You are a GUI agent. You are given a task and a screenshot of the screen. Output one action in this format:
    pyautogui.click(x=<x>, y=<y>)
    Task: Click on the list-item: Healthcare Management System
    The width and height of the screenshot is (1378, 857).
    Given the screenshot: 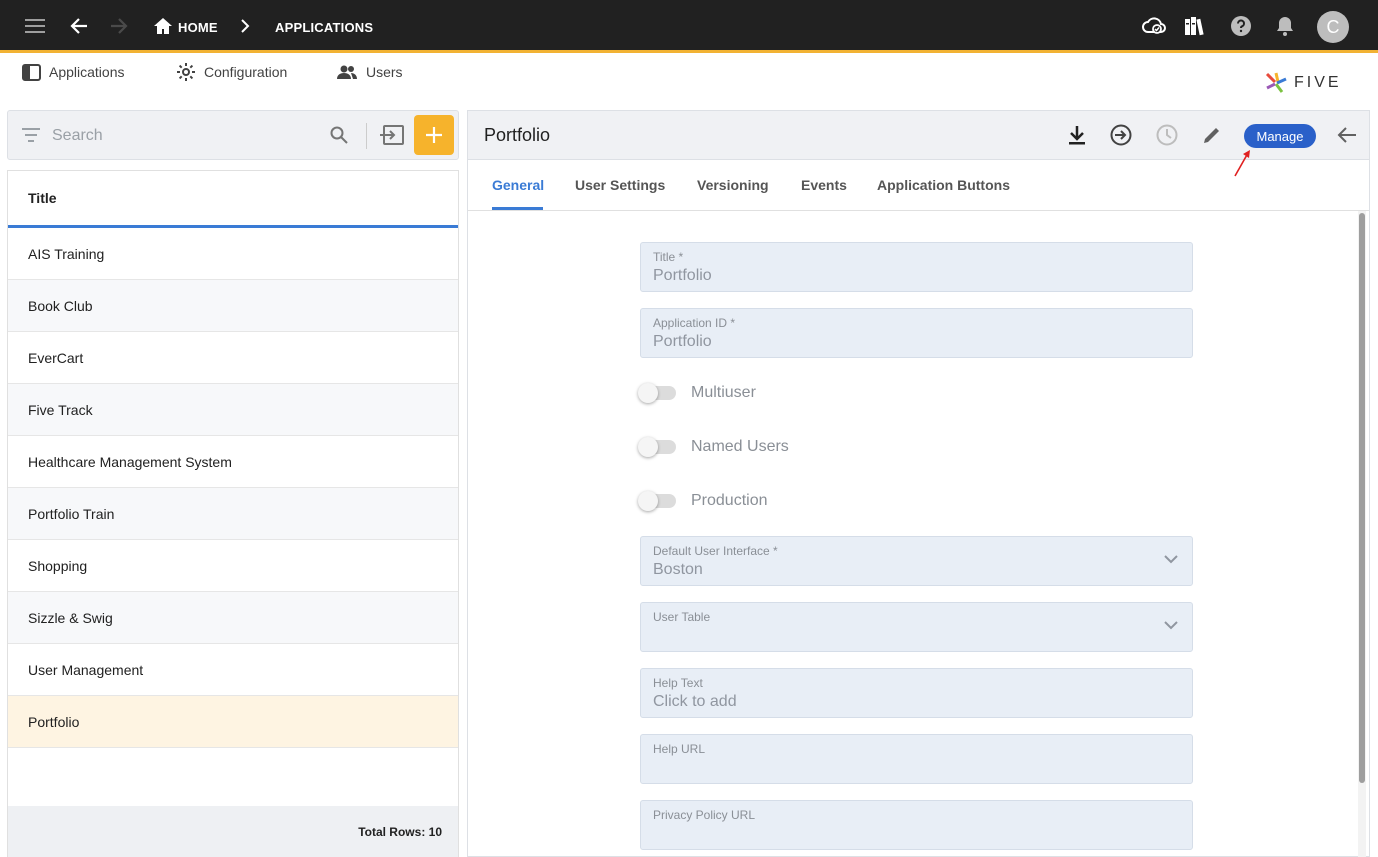 What is the action you would take?
    pyautogui.click(x=233, y=462)
    